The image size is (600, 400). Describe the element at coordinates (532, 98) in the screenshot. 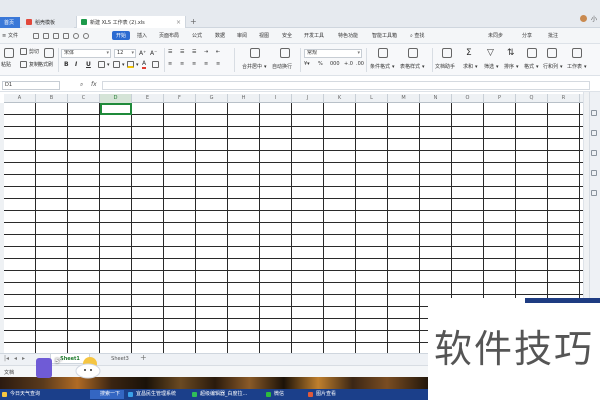

I see `column-header: Q` at that location.